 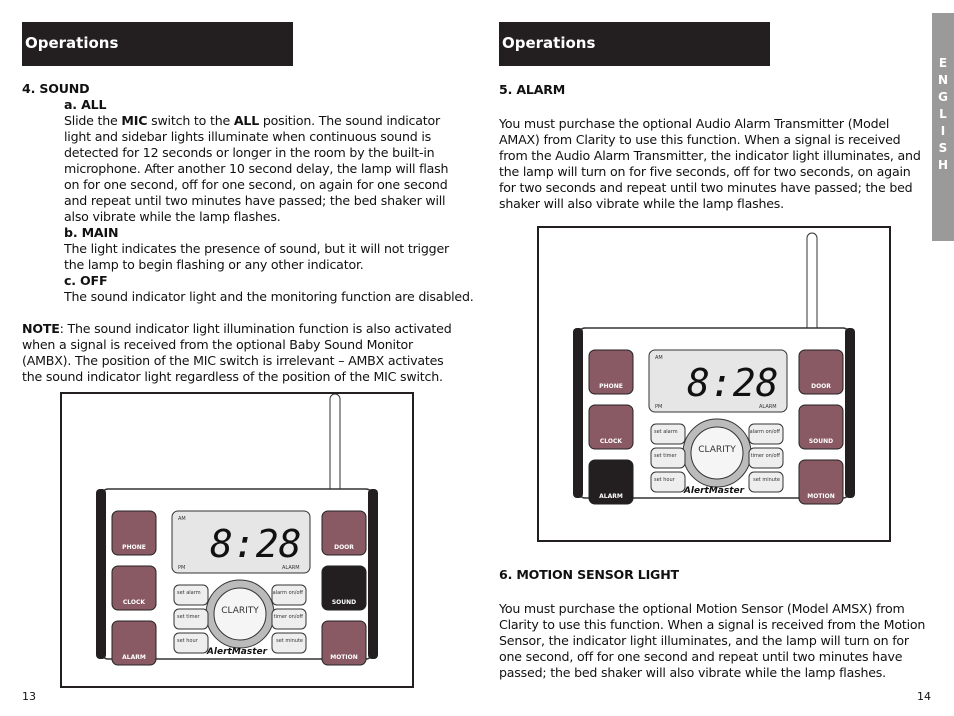 What do you see at coordinates (943, 127) in the screenshot?
I see `language-tab: E N G L I S H` at bounding box center [943, 127].